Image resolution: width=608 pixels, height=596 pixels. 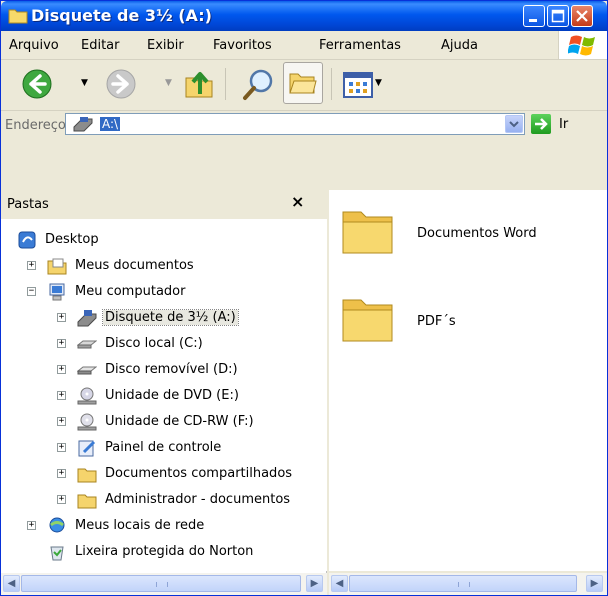 I want to click on tree-item-dvd-drive: + Unidade de DVD (E:), so click(x=161, y=397).